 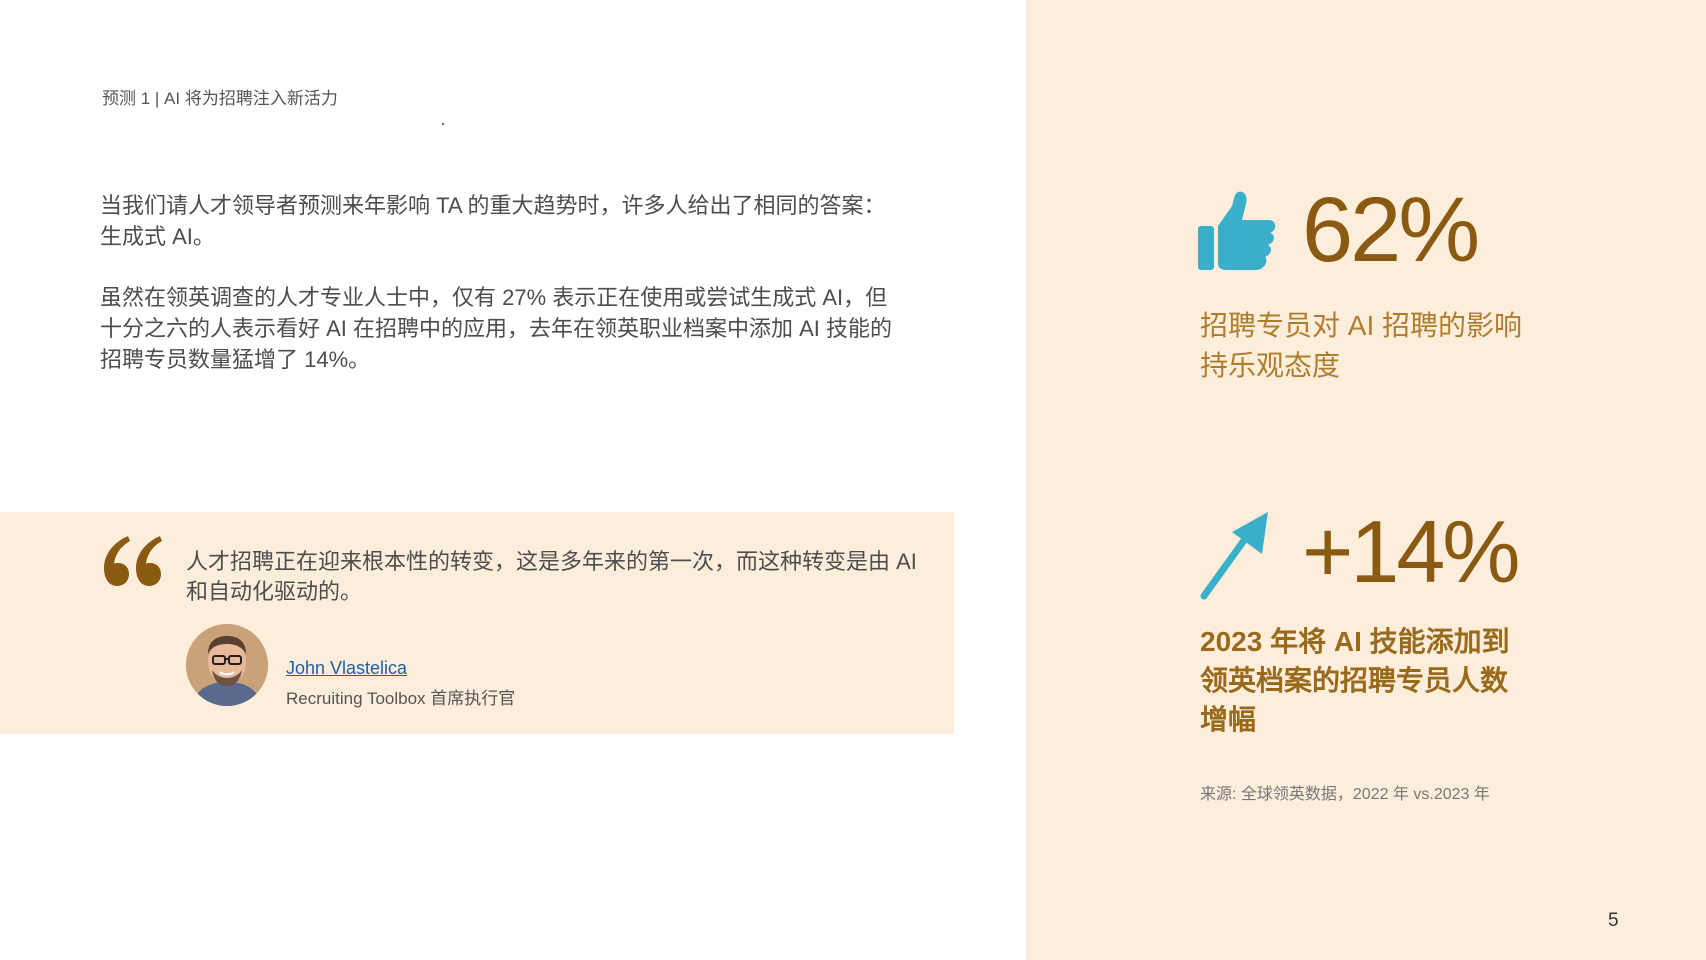 I want to click on author-title: Recruiting Toolbox 首席执行官, so click(x=401, y=698).